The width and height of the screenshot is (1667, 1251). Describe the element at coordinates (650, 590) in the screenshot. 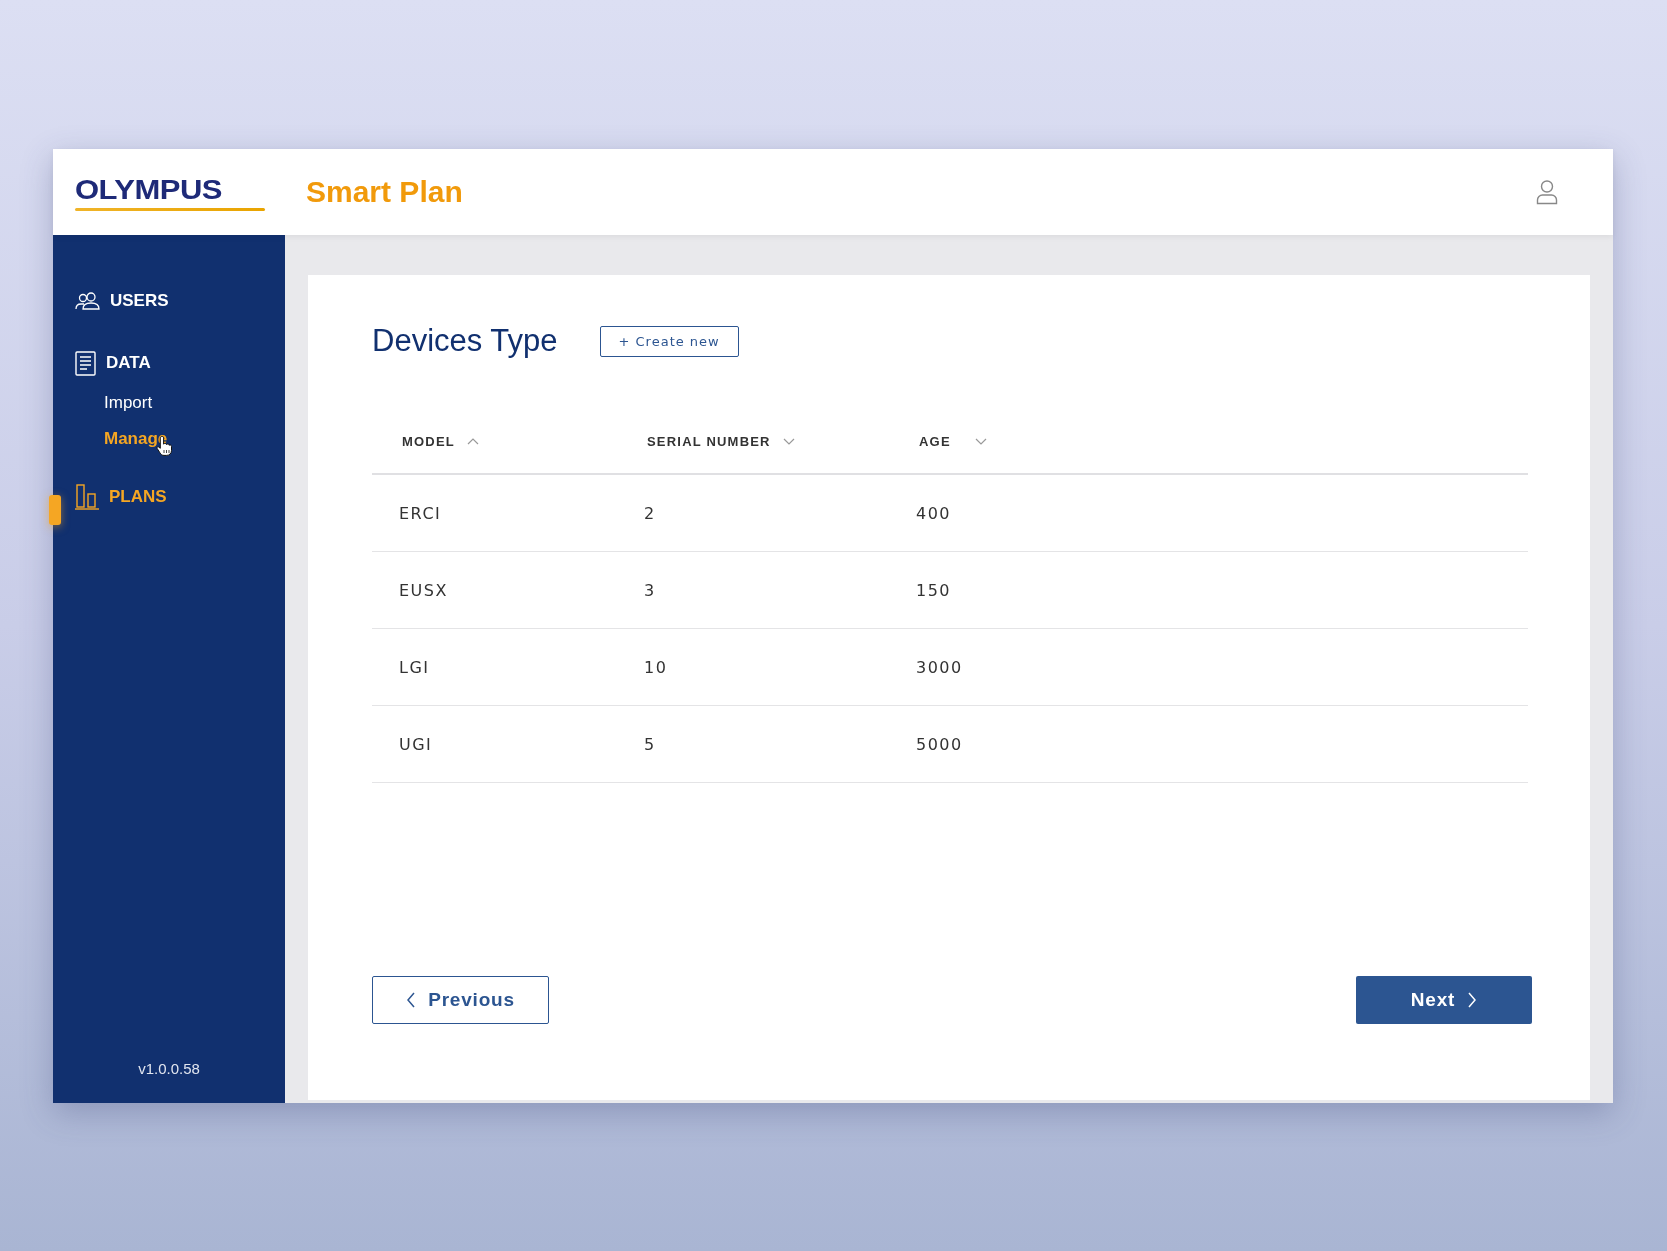

I see `table-cell-text: 3` at that location.